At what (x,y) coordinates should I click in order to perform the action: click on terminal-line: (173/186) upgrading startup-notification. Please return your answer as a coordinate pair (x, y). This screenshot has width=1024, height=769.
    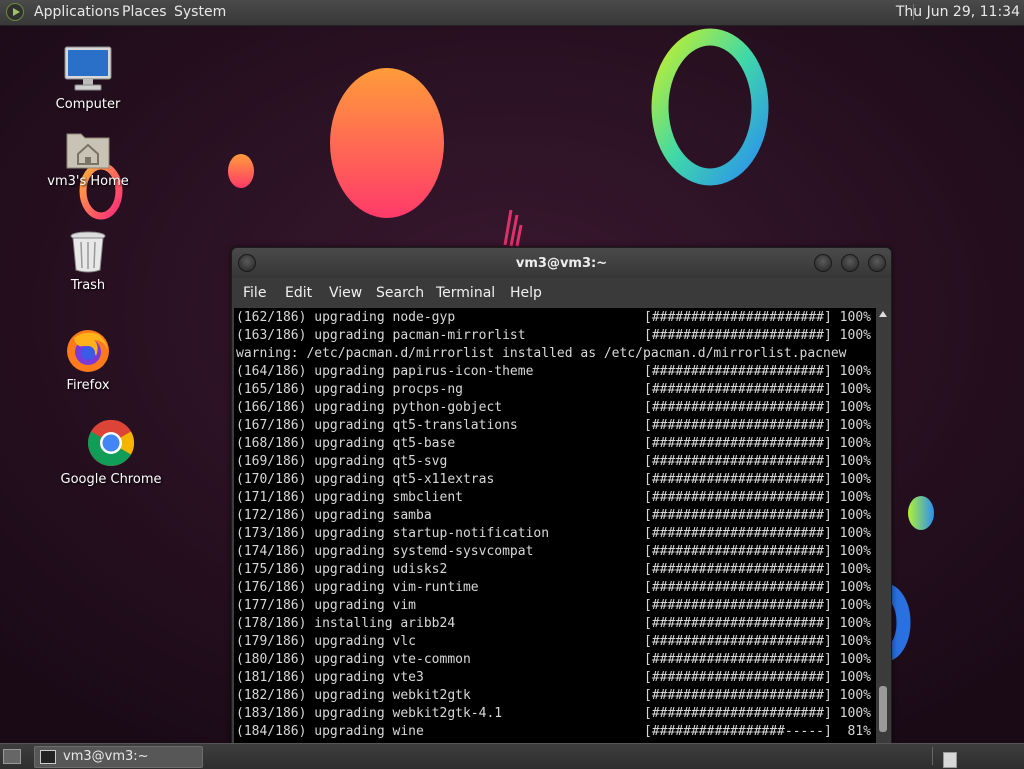
    Looking at the image, I should click on (393, 533).